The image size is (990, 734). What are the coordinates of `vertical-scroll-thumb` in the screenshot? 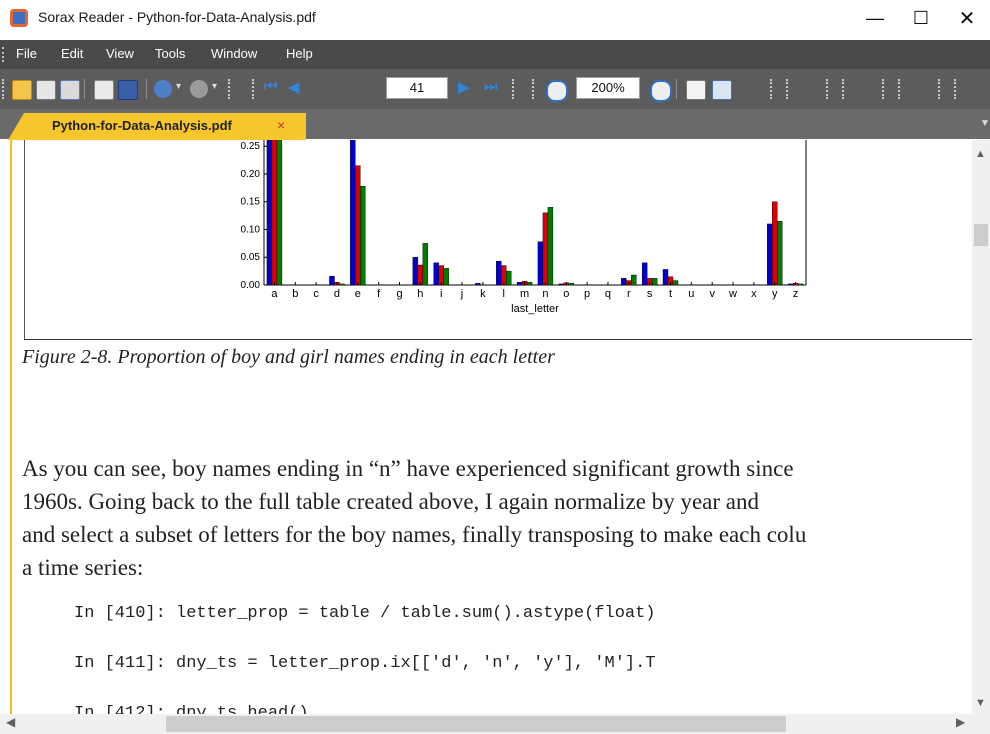 It's located at (981, 235).